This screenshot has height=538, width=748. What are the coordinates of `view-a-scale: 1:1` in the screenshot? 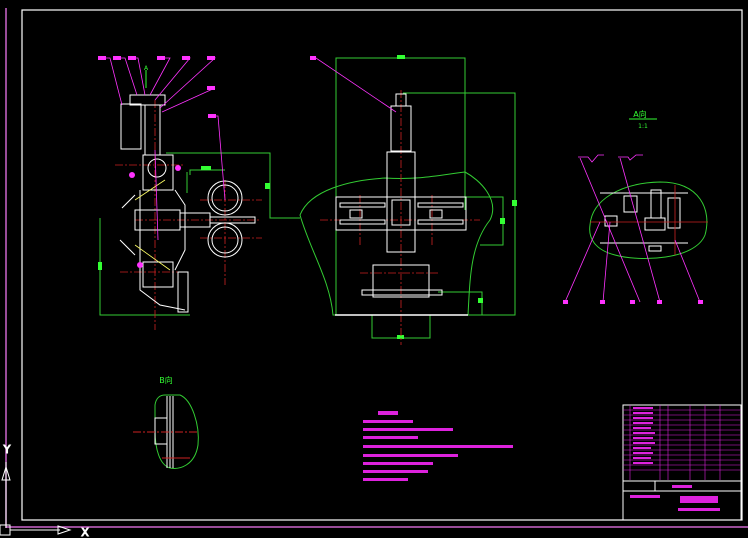 It's located at (643, 126).